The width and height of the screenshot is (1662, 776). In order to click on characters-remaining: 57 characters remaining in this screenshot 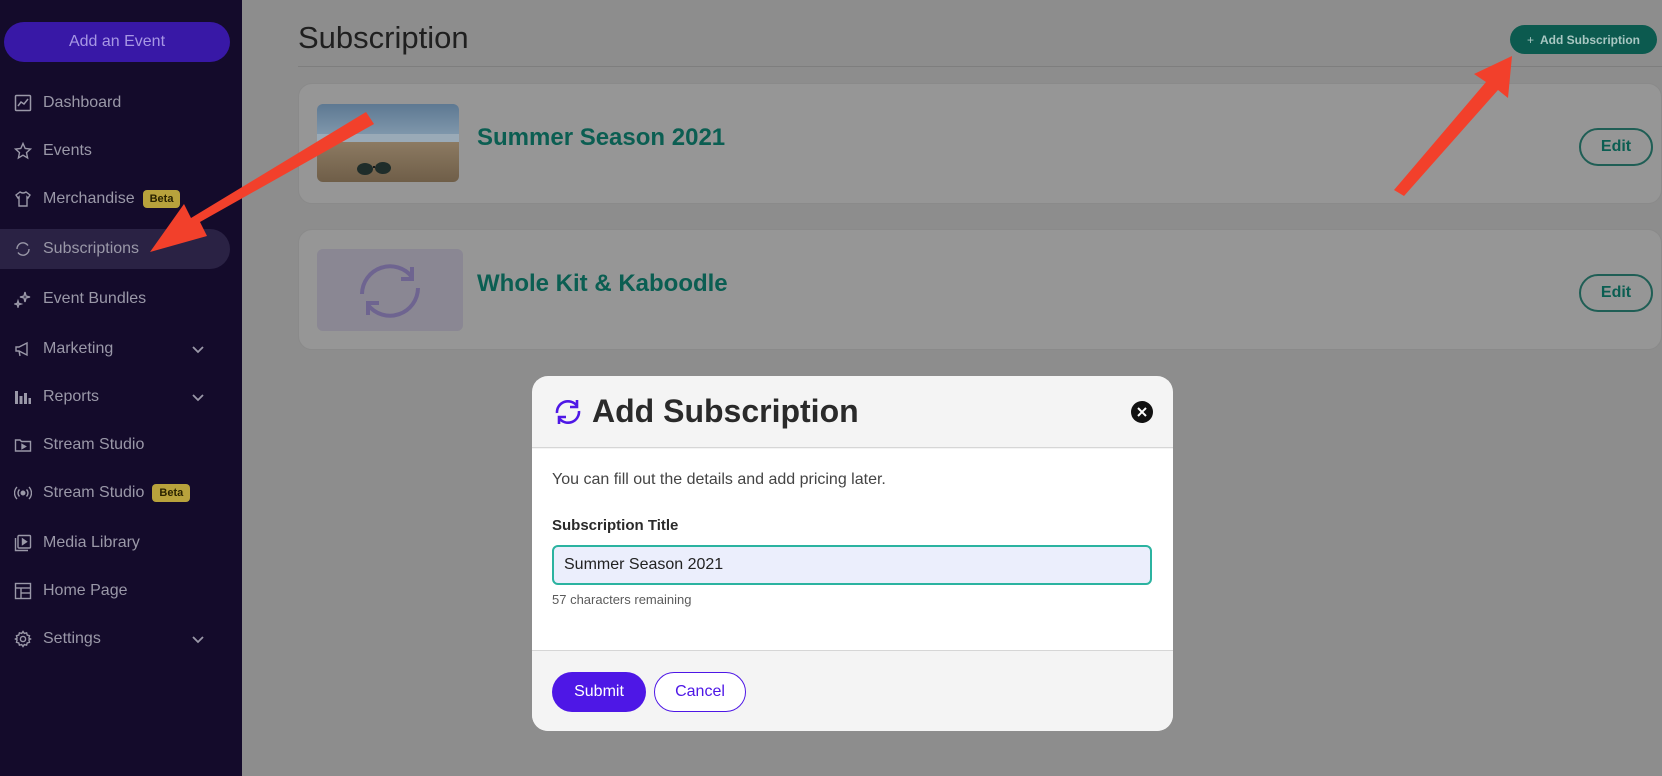, I will do `click(622, 599)`.